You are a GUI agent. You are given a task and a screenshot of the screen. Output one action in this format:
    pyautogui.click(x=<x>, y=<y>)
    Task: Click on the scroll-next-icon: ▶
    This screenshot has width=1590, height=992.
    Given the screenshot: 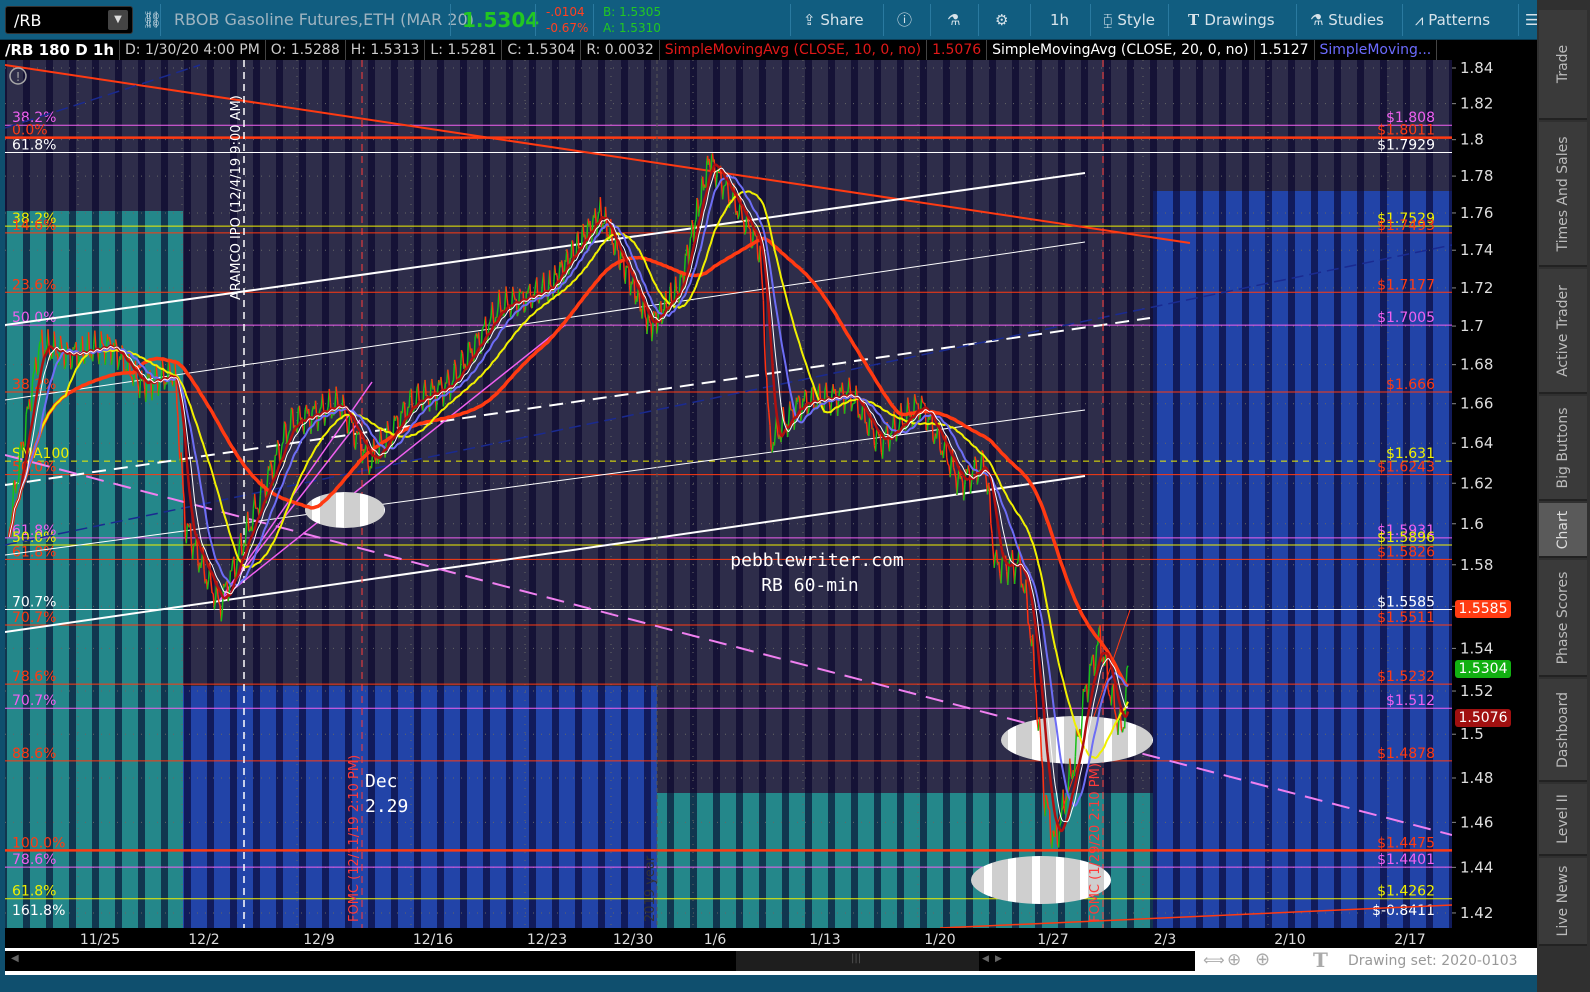 What is the action you would take?
    pyautogui.click(x=998, y=959)
    